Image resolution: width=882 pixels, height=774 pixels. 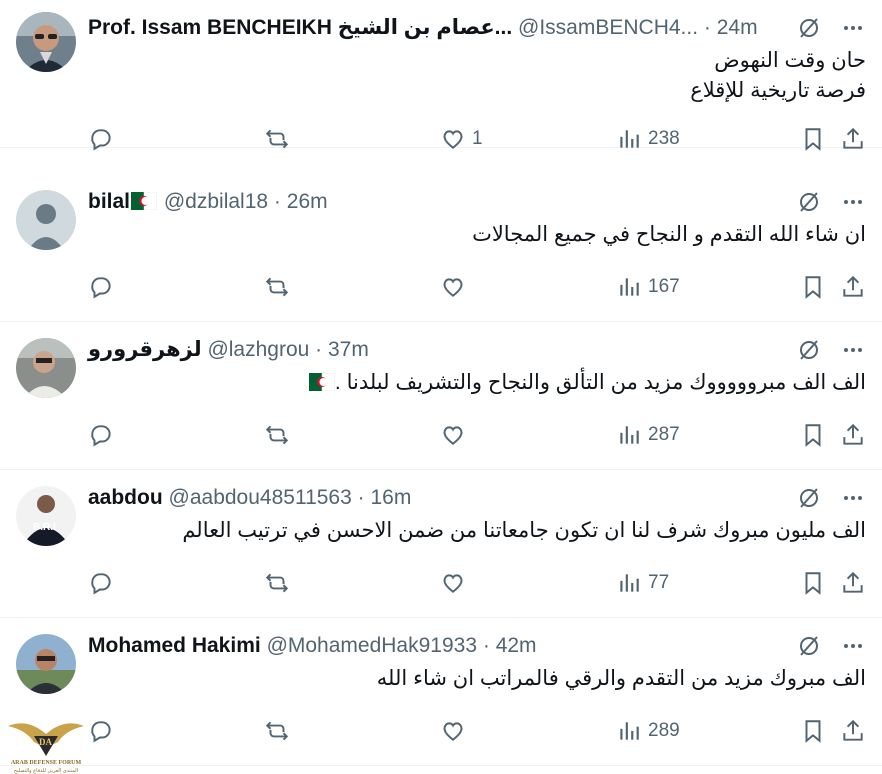 What do you see at coordinates (109, 201) in the screenshot?
I see `display-name: bilal` at bounding box center [109, 201].